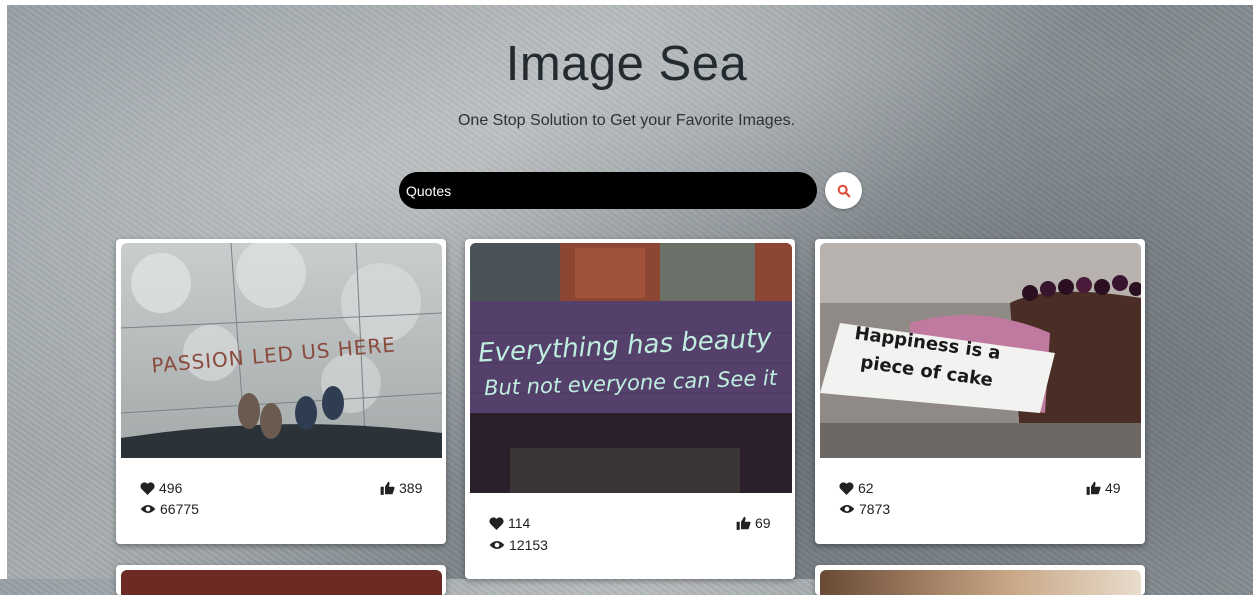 Image resolution: width=1253 pixels, height=595 pixels. I want to click on like-count: 114, so click(509, 523).